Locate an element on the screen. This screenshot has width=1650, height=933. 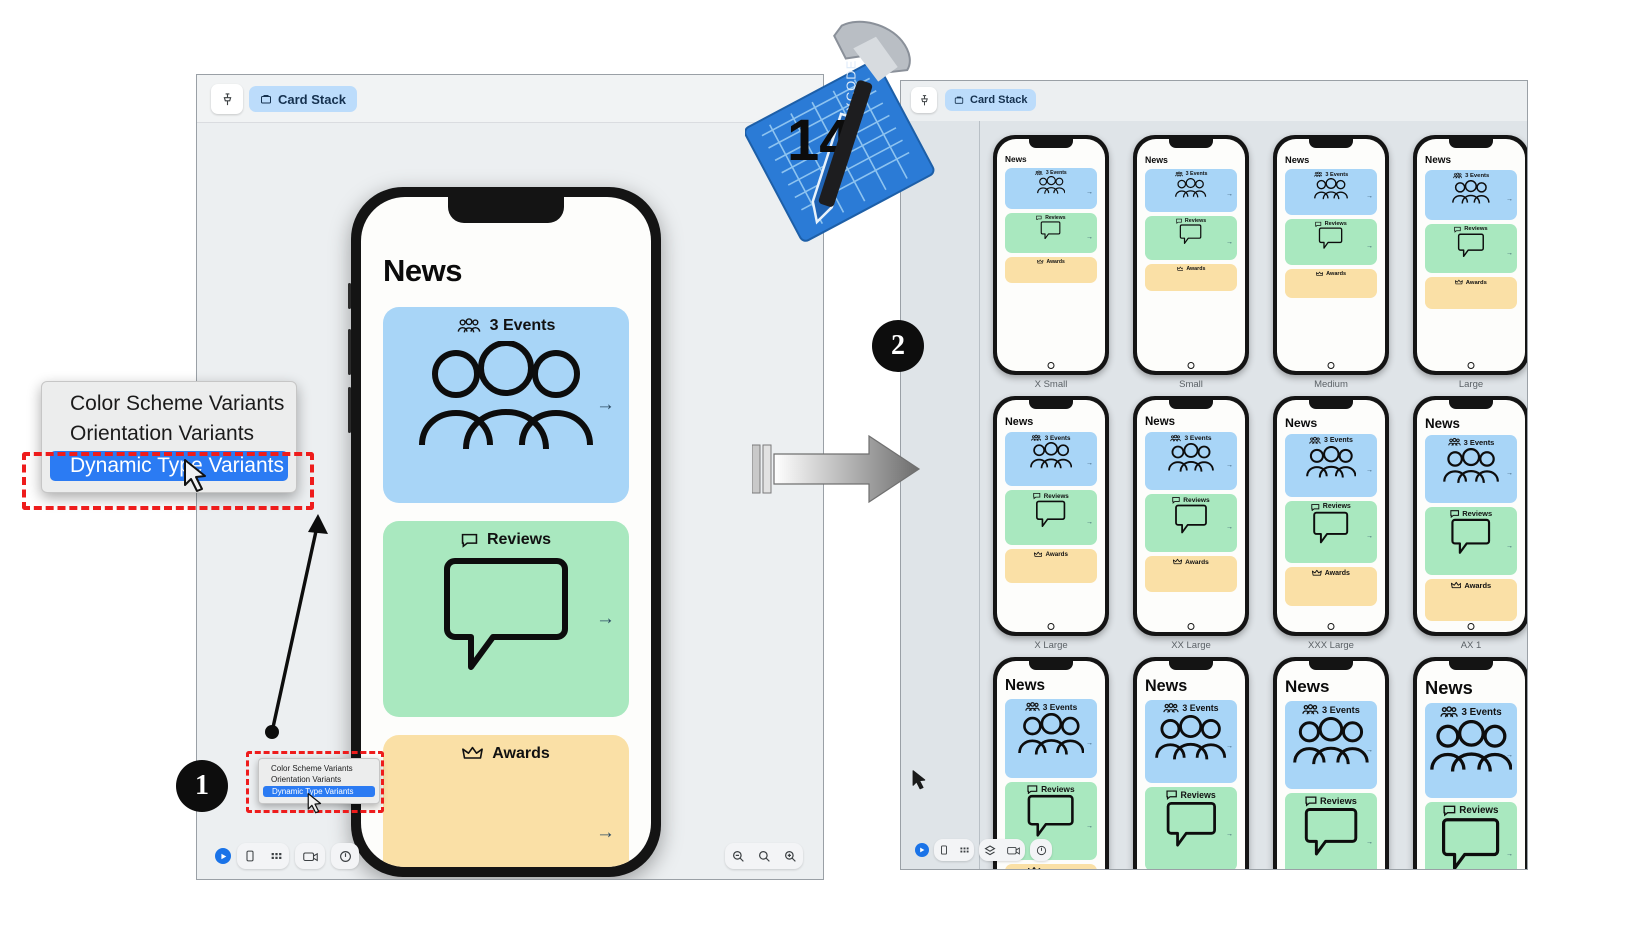
zoom-out-button is located at coordinates (738, 856).